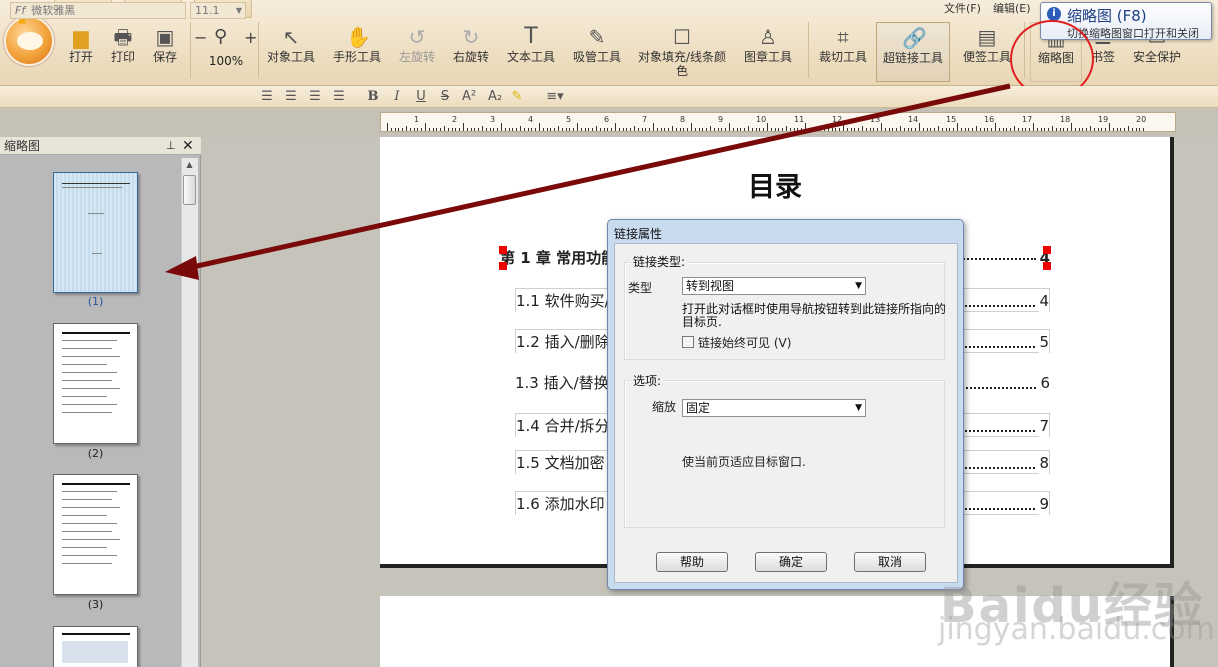 This screenshot has height=667, width=1218. Describe the element at coordinates (189, 165) in the screenshot. I see `scroll-up-arrow-icon: ▲` at that location.